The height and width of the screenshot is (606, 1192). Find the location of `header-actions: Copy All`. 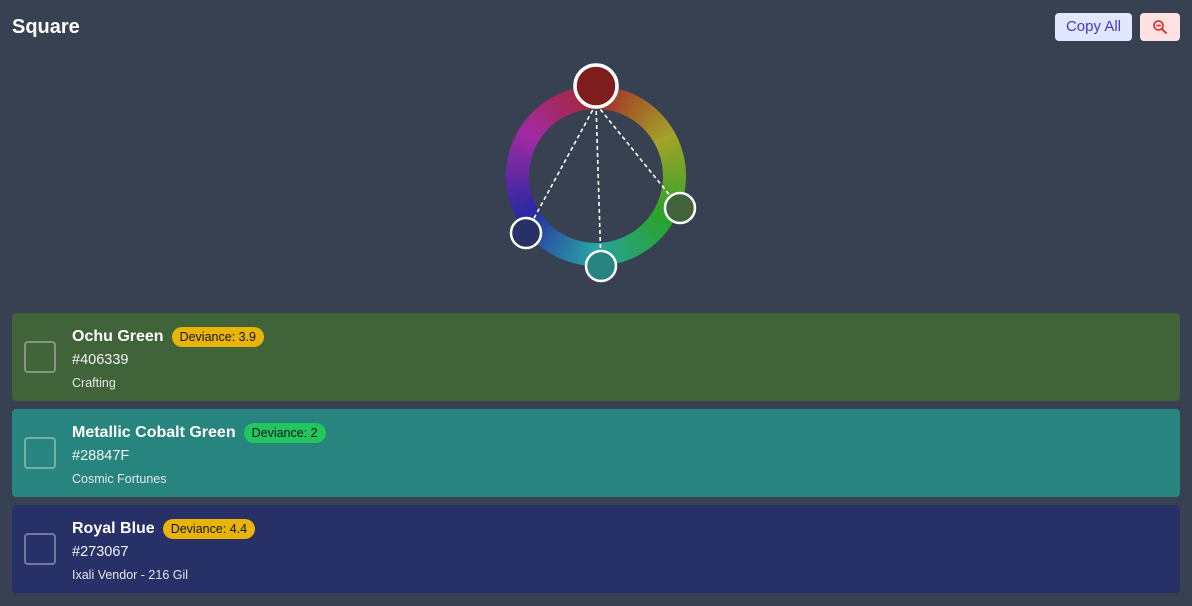

header-actions: Copy All is located at coordinates (1117, 27).